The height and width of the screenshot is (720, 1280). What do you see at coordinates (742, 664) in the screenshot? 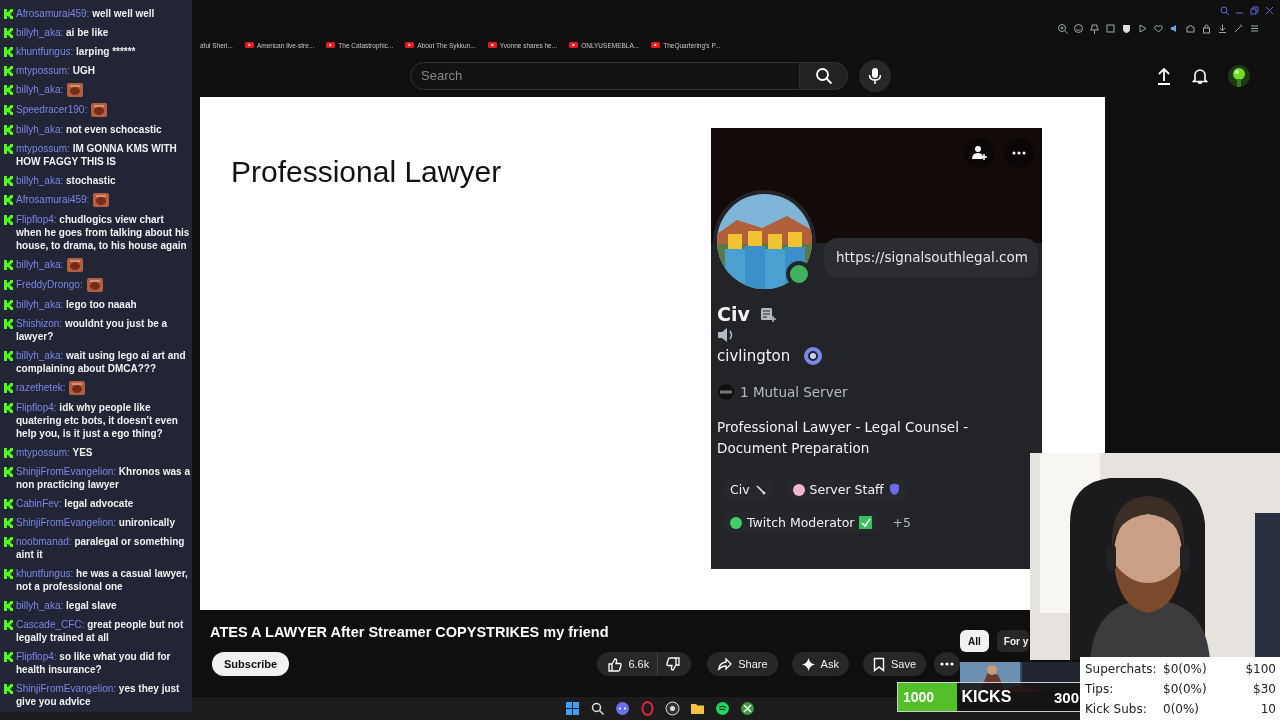
I see `share-button: Share` at bounding box center [742, 664].